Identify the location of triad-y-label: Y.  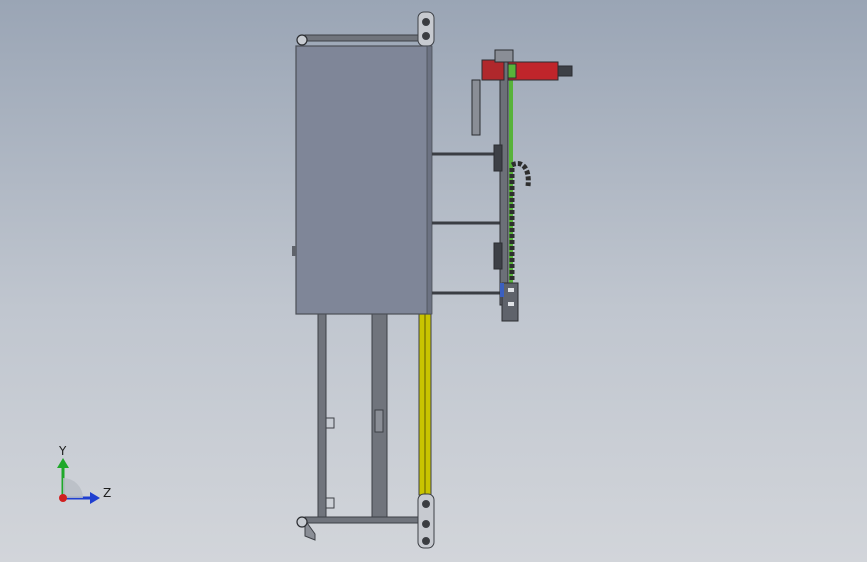
(62, 451).